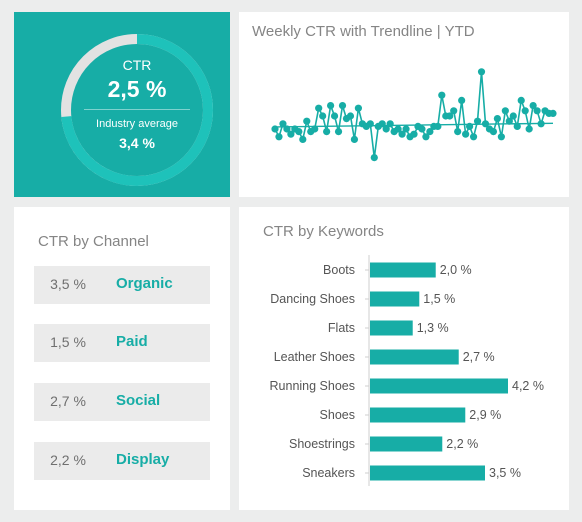 The image size is (582, 522). I want to click on keyword-value-label: 4,2 %, so click(528, 386).